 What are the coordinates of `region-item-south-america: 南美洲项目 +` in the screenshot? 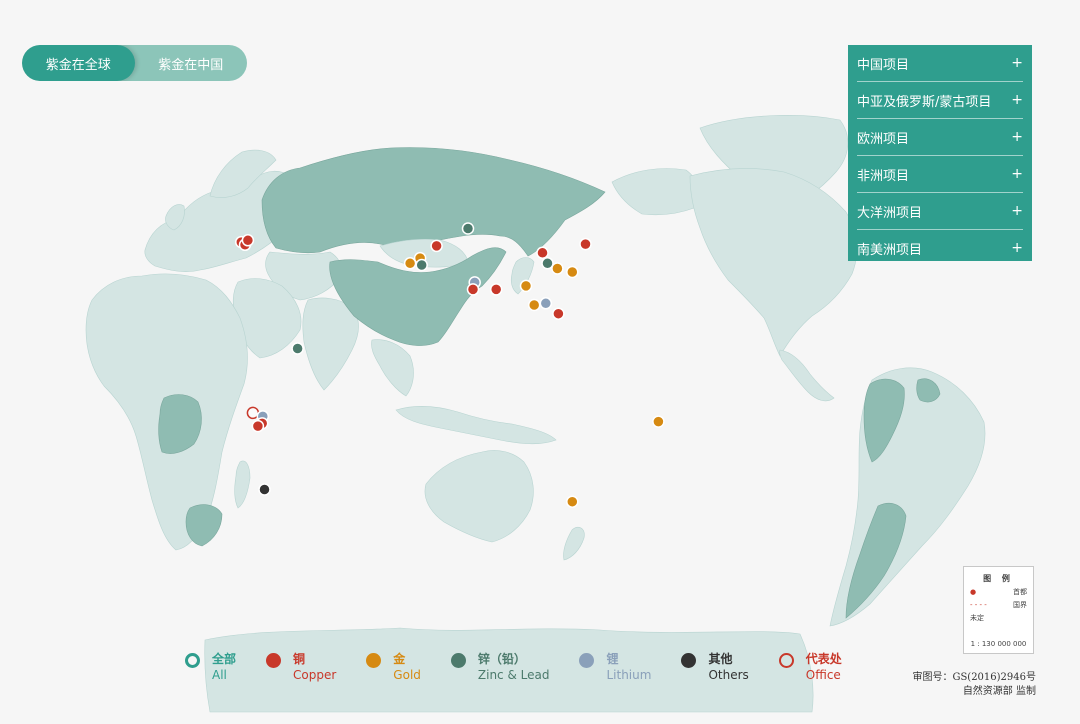 It's located at (940, 248).